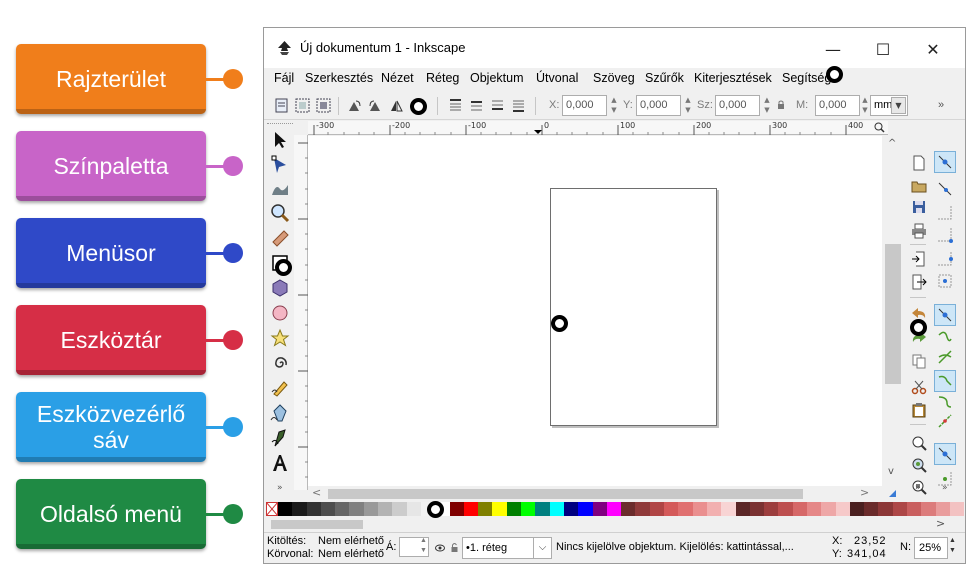 This screenshot has width=972, height=571. Describe the element at coordinates (919, 186) in the screenshot. I see `open-document-icon` at that location.